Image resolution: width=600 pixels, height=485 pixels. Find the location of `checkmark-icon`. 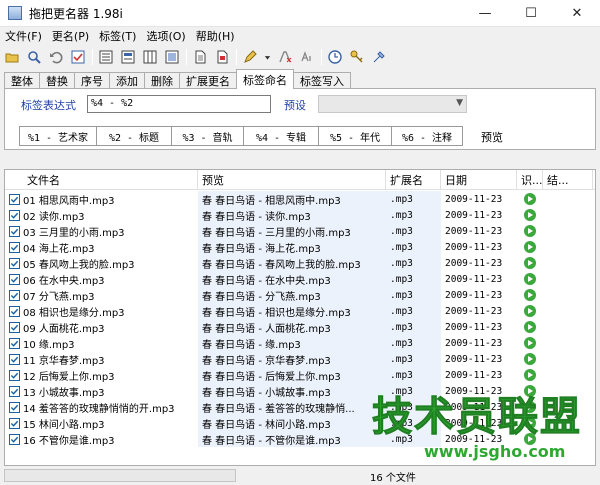

checkmark-icon is located at coordinates (14, 439).